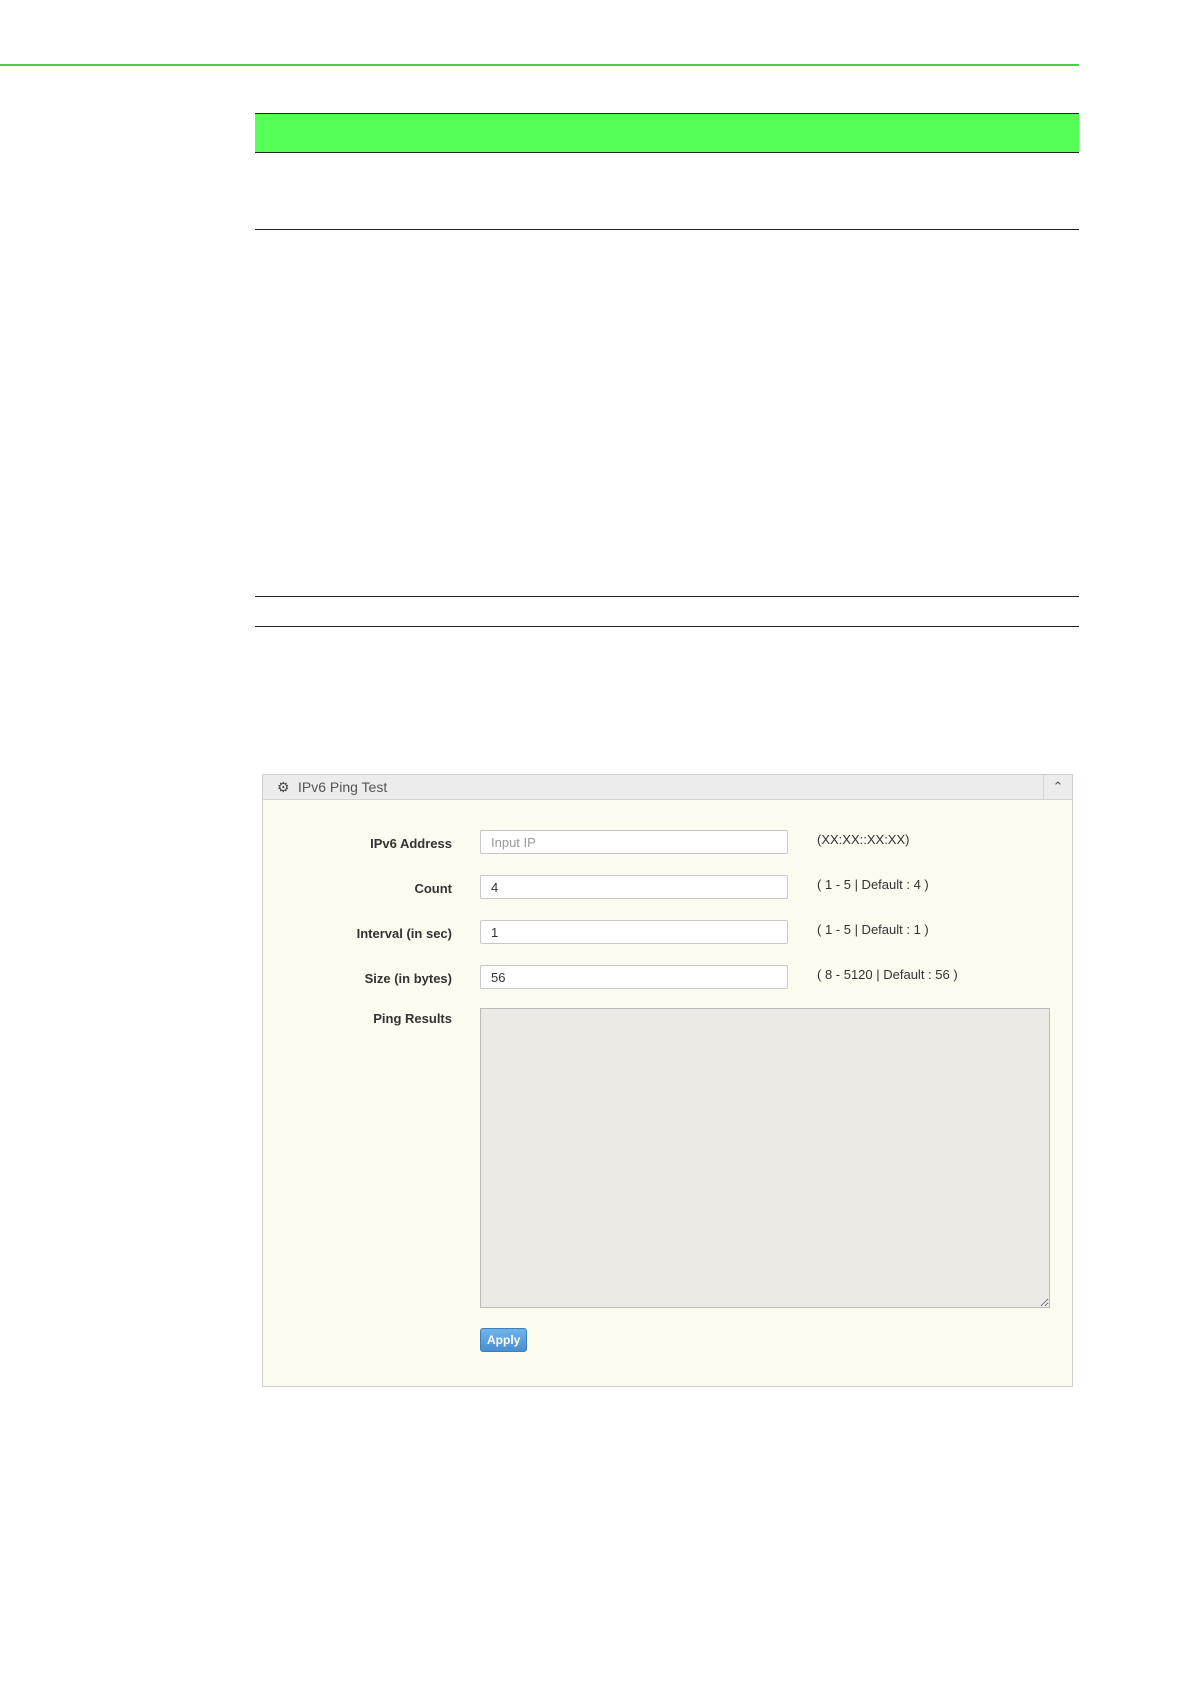 The image size is (1190, 1684). What do you see at coordinates (887, 974) in the screenshot?
I see `size-hint: ( 8 - 5120 | Default : 56 )` at bounding box center [887, 974].